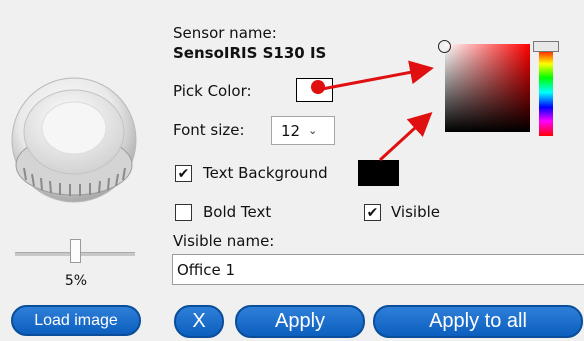 Image resolution: width=584 pixels, height=341 pixels. I want to click on font-size-label: Font size:, so click(209, 130).